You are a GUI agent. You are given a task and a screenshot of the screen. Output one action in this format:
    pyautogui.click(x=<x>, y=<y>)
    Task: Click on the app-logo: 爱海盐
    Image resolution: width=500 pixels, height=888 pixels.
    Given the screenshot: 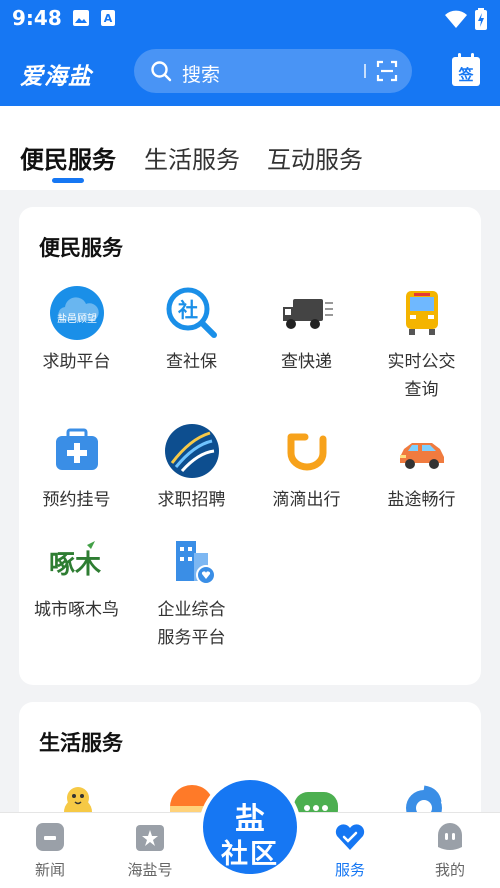 What is the action you would take?
    pyautogui.click(x=56, y=77)
    